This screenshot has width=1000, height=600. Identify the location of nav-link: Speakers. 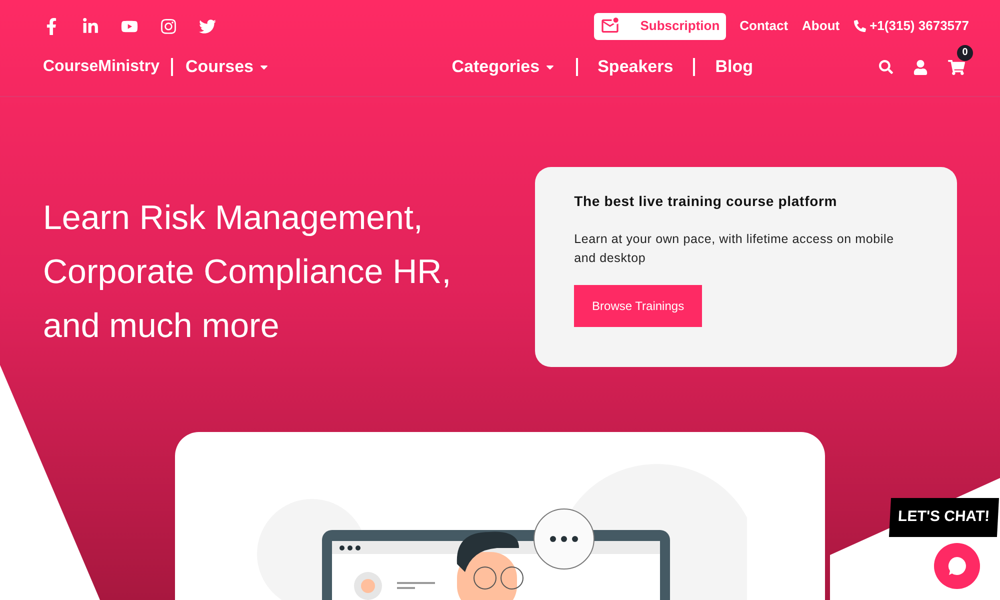
(636, 67).